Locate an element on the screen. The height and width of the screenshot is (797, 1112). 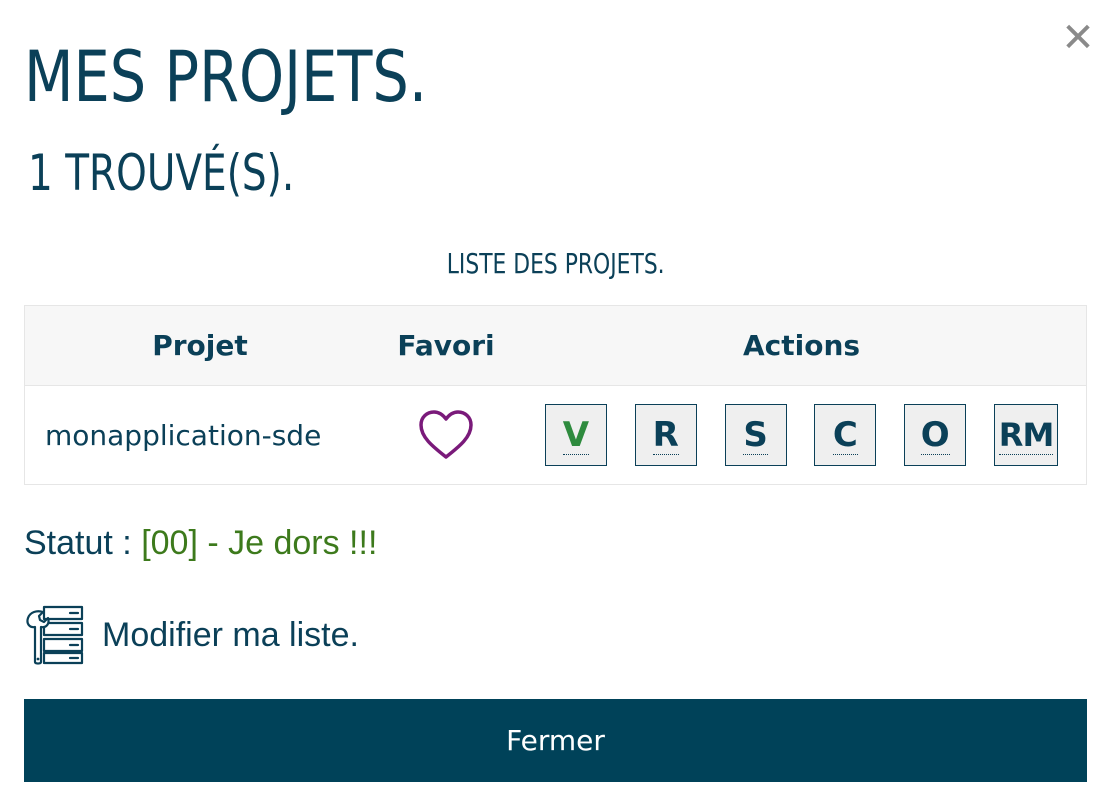
action-button-c: C is located at coordinates (845, 435).